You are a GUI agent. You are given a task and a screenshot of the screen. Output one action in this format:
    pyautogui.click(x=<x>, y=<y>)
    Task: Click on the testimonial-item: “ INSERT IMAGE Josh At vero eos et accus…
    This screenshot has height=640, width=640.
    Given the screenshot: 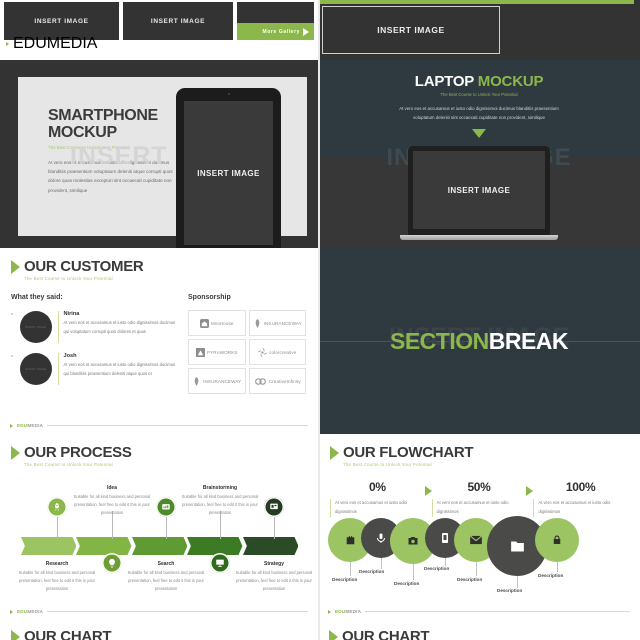 What is the action you would take?
    pyautogui.click(x=93, y=369)
    